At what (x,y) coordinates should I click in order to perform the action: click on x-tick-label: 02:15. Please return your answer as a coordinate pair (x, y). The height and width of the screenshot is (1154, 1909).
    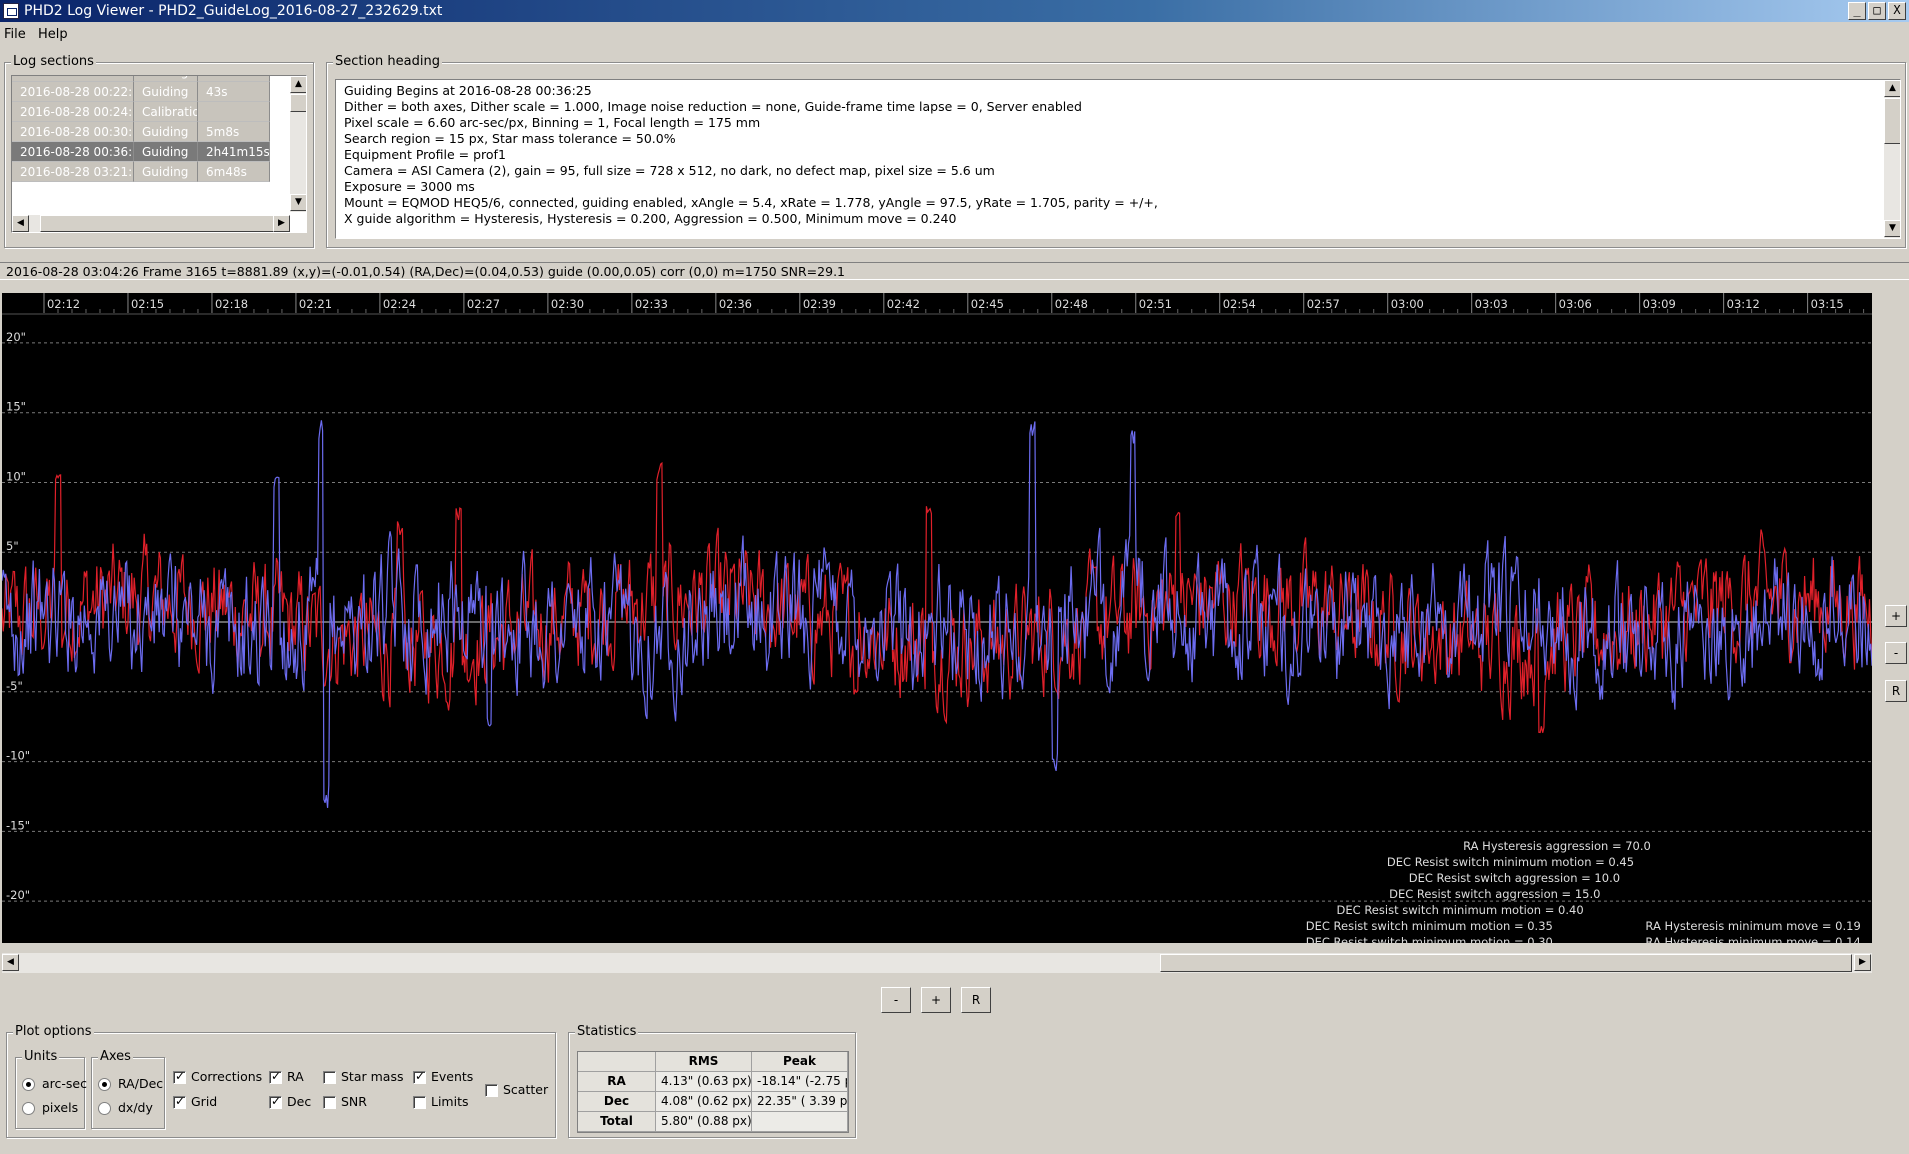
    Looking at the image, I should click on (147, 304).